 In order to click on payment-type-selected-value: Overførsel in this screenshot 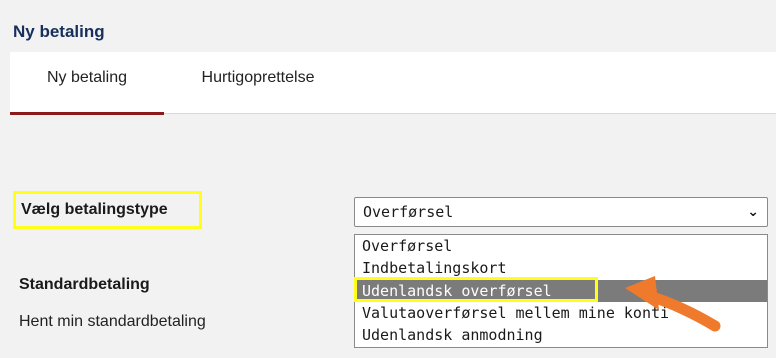, I will do `click(408, 212)`.